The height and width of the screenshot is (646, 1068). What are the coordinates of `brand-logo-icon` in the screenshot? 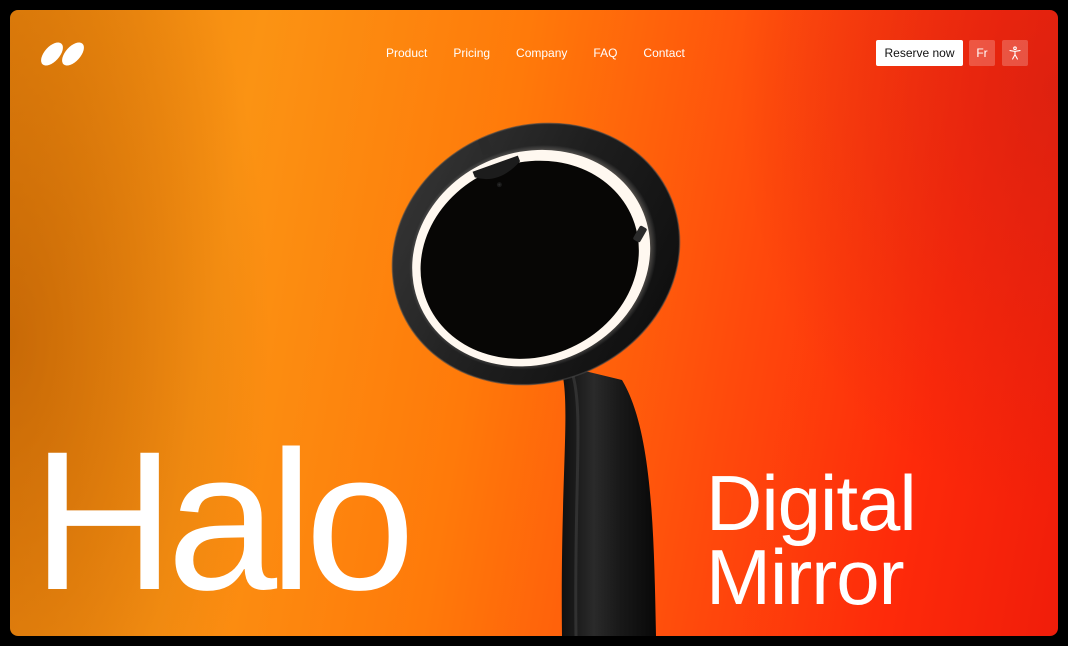 It's located at (63, 54).